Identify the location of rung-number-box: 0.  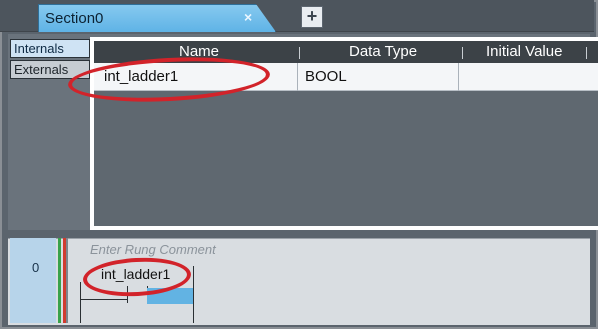
(33, 280).